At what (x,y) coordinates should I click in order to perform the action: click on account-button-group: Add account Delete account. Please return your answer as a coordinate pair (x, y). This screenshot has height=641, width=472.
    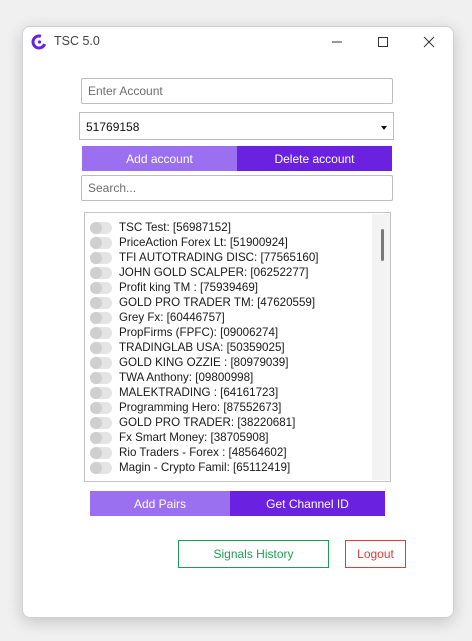
    Looking at the image, I should click on (237, 158).